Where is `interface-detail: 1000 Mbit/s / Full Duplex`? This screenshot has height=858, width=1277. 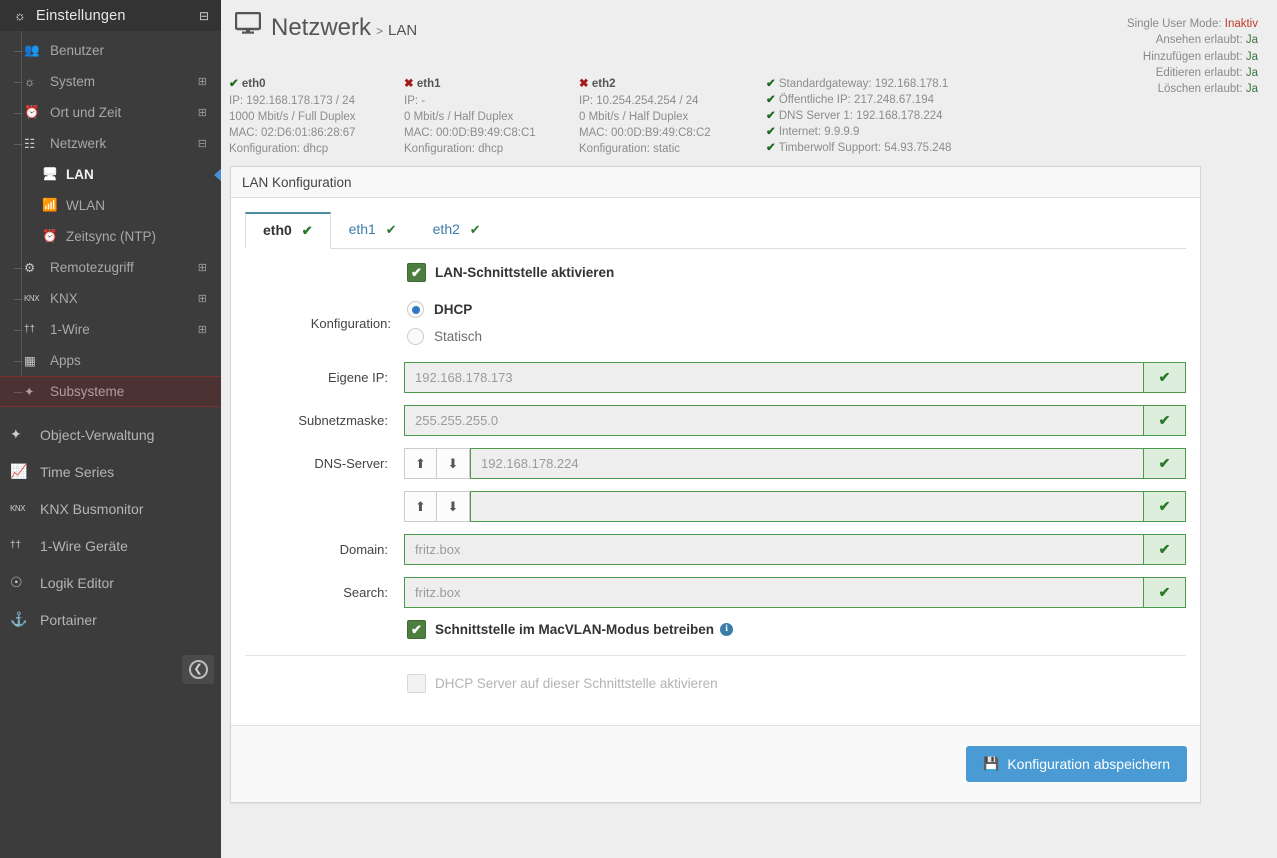
interface-detail: 1000 Mbit/s / Full Duplex is located at coordinates (292, 117).